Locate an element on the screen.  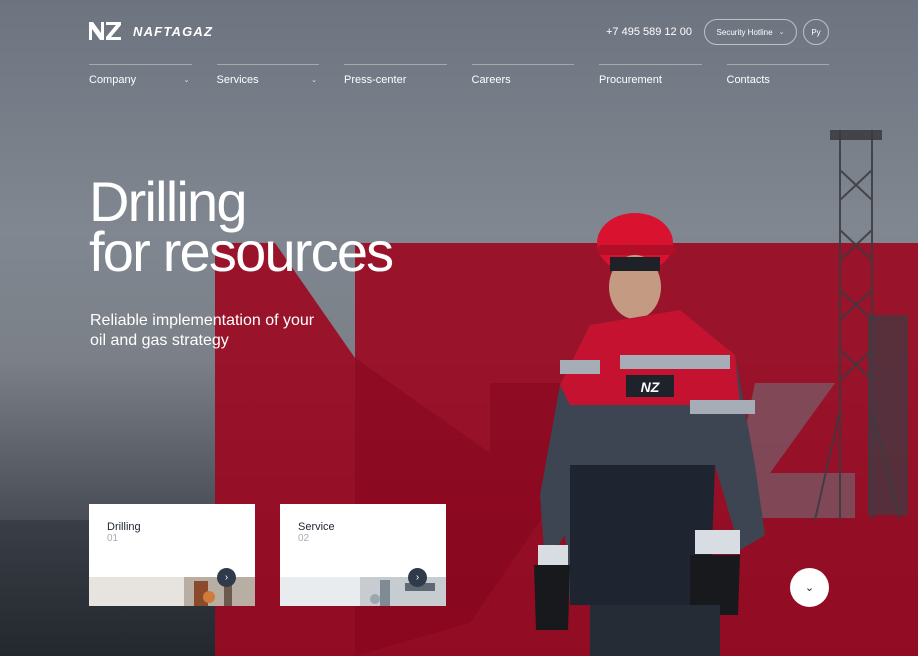
nav-item-label: Contacts is located at coordinates (748, 80).